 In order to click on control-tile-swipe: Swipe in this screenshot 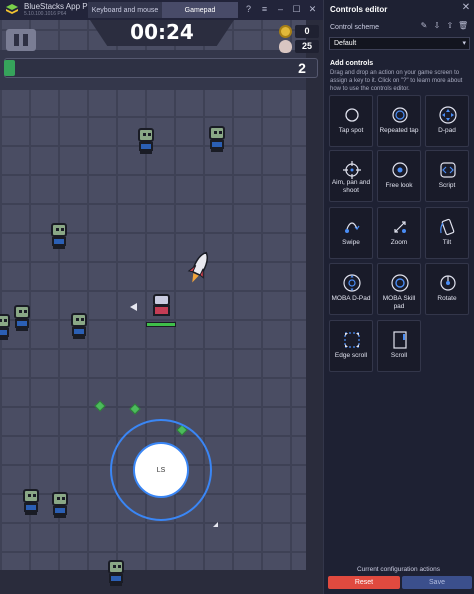, I will do `click(351, 233)`.